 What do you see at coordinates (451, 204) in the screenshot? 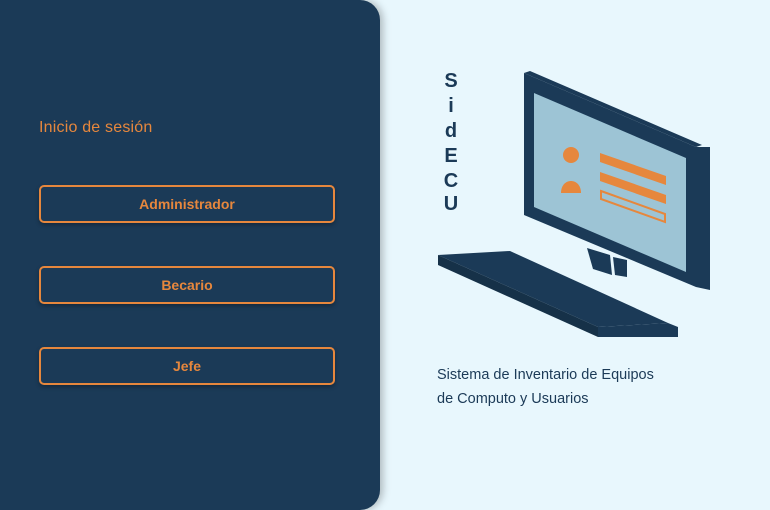
I see `logo-letter-u: U` at bounding box center [451, 204].